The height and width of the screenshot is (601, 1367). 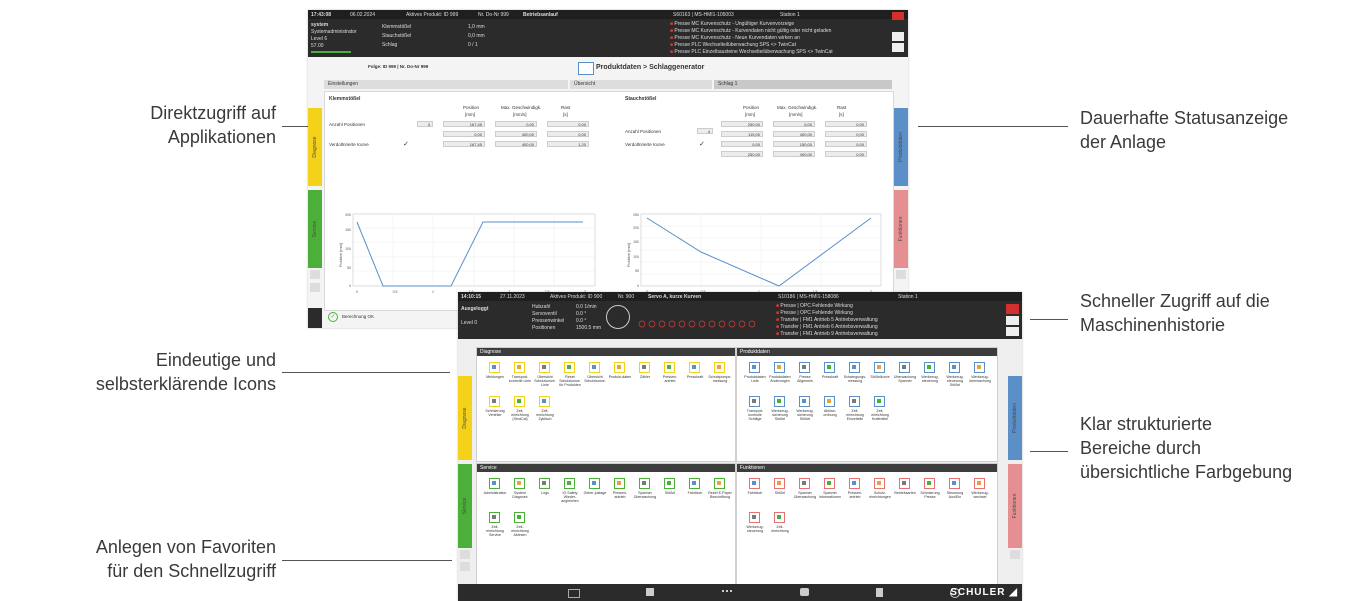 What do you see at coordinates (475, 309) in the screenshot?
I see `user-name: Ausgeloggt` at bounding box center [475, 309].